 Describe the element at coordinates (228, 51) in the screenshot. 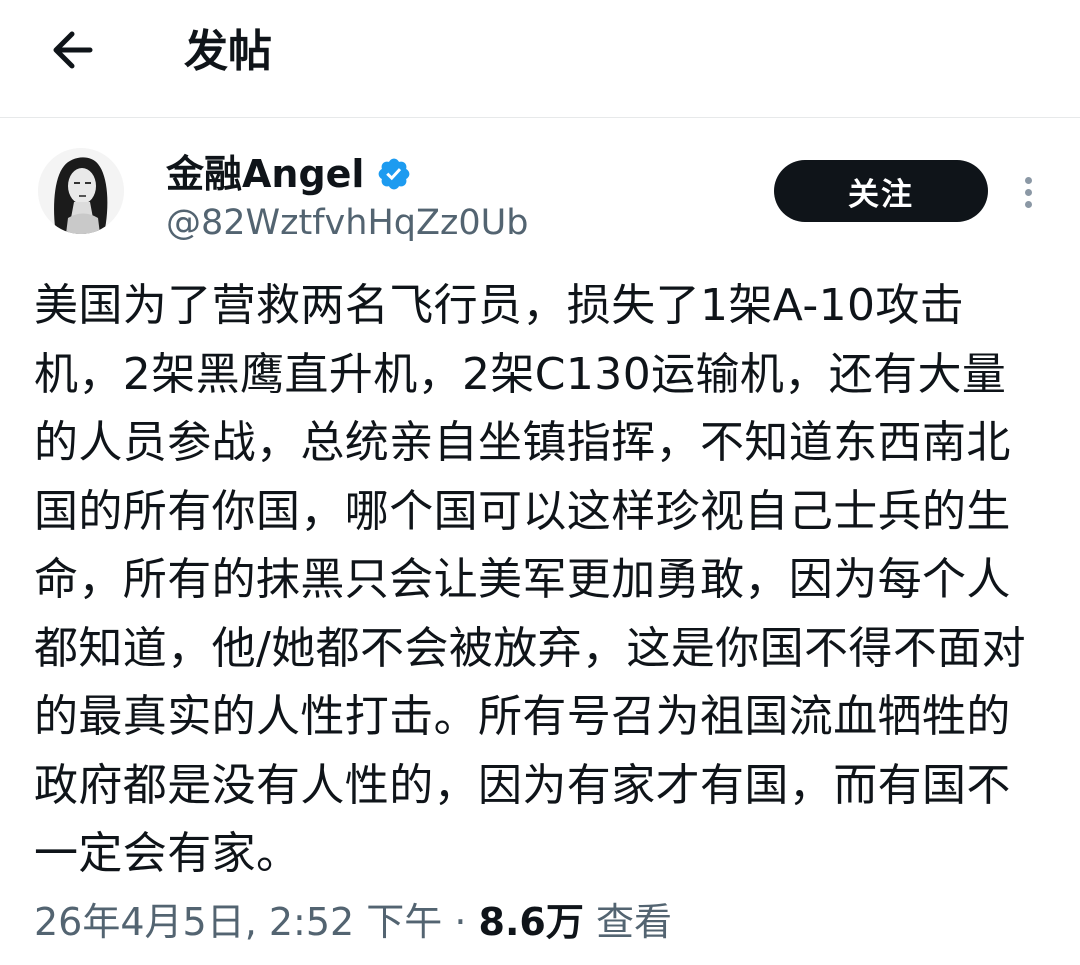

I see `page-title: 发帖` at that location.